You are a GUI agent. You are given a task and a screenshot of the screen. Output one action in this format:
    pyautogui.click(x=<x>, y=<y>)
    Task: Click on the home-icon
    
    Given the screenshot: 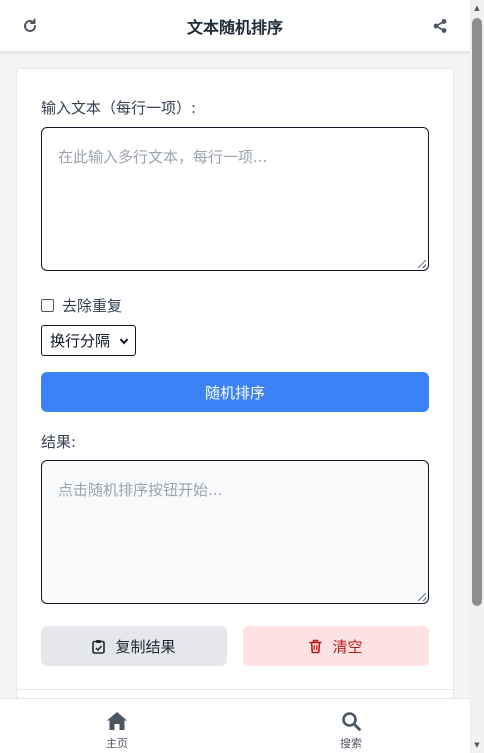 What is the action you would take?
    pyautogui.click(x=117, y=721)
    